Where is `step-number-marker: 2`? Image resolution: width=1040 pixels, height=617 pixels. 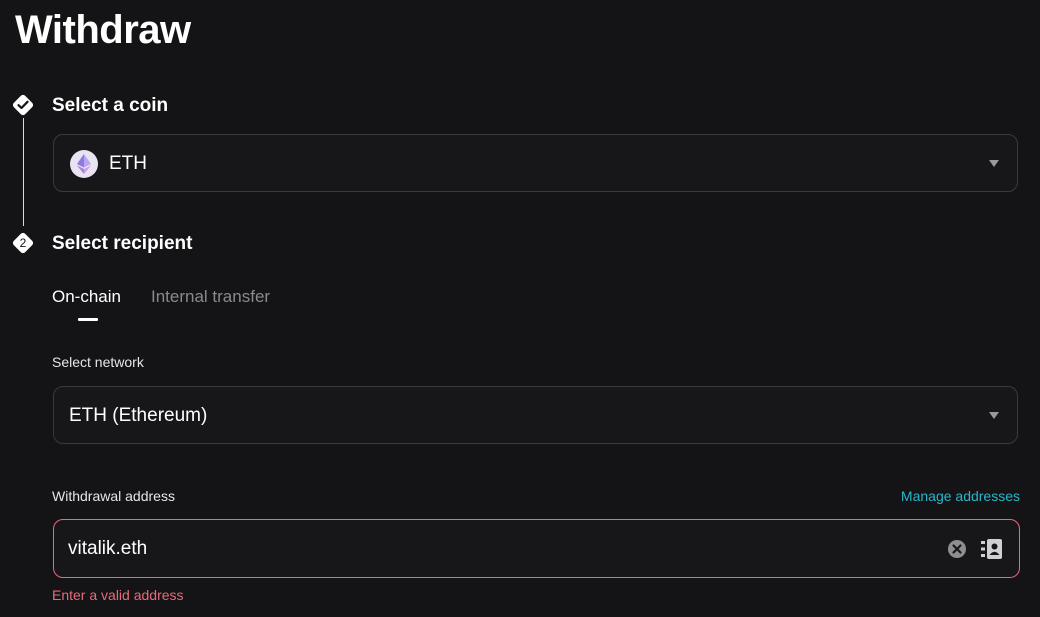 step-number-marker: 2 is located at coordinates (23, 243).